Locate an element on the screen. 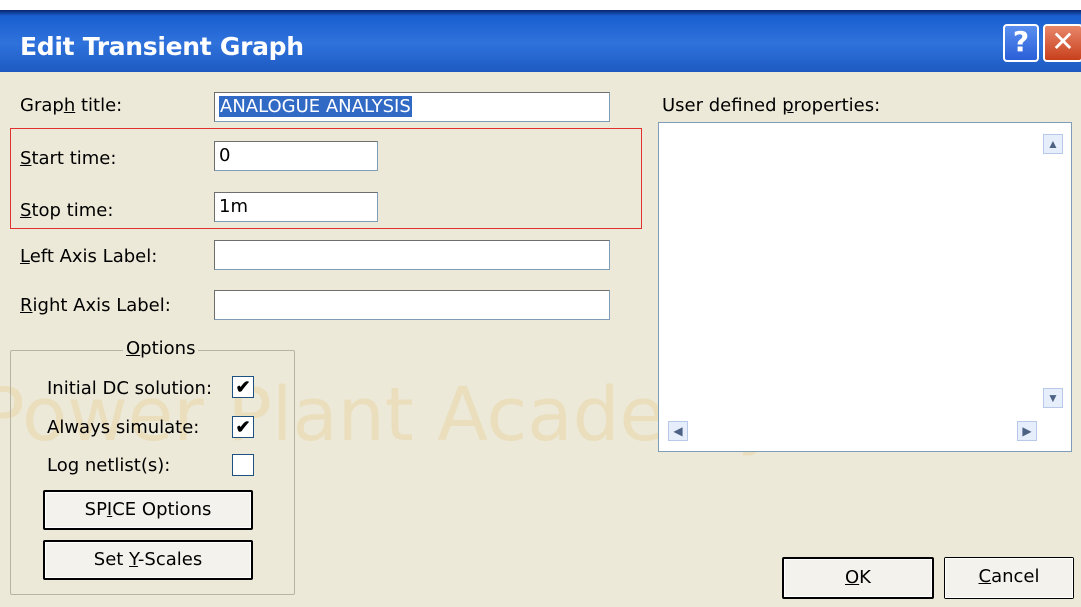 The image size is (1081, 607). spice-options-button: SPICE Options is located at coordinates (148, 510).